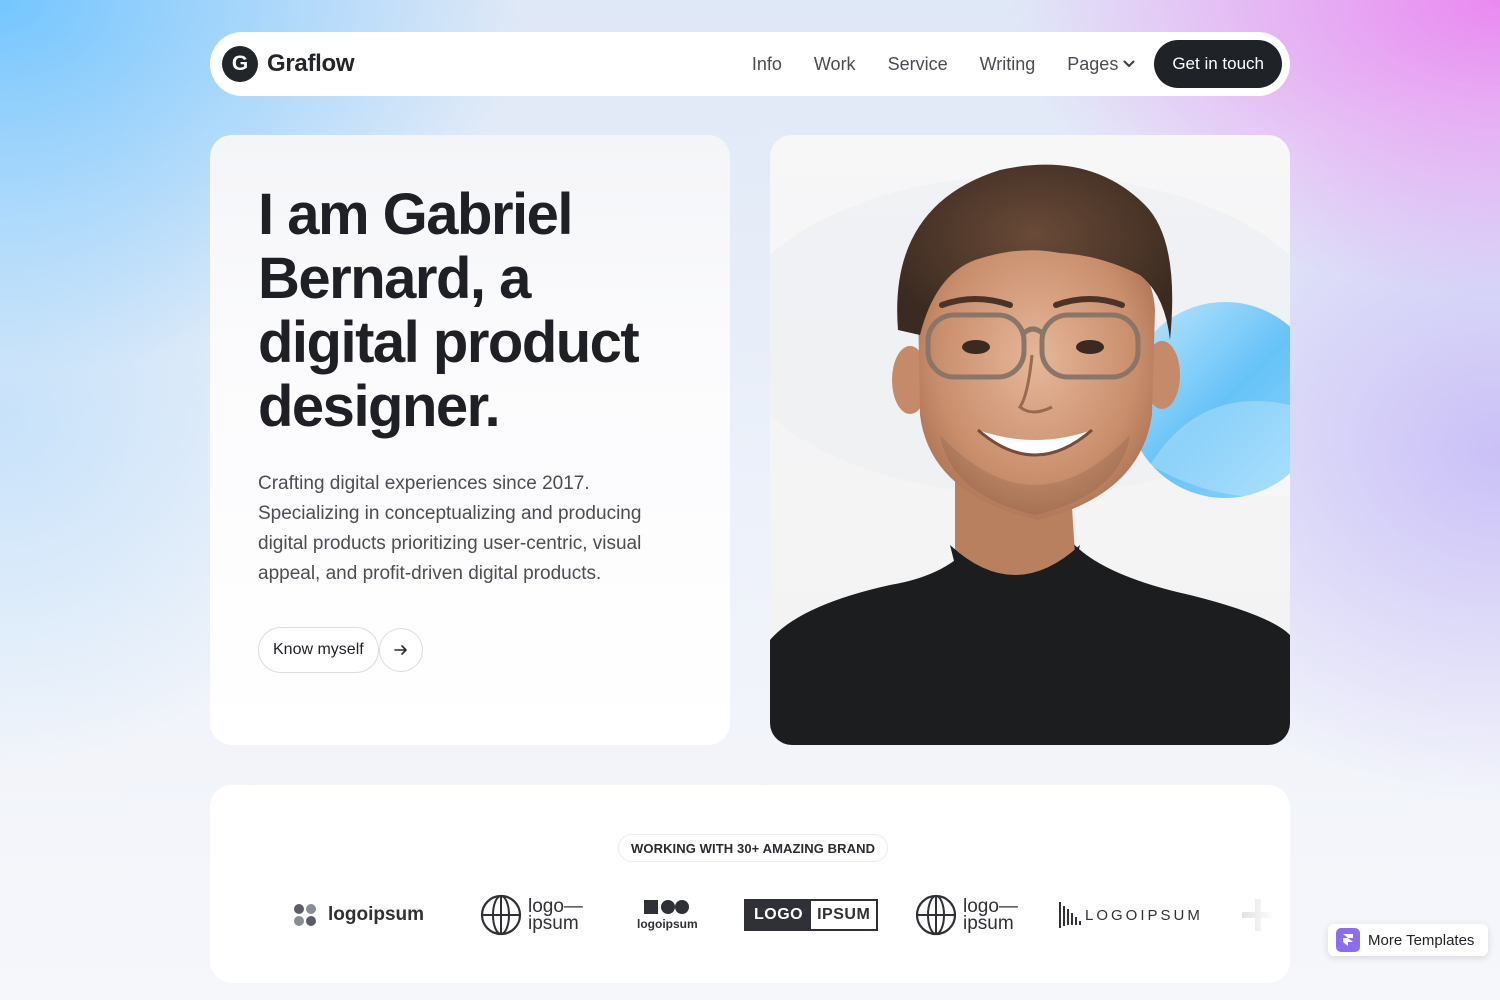 This screenshot has width=1500, height=1000. What do you see at coordinates (1129, 63) in the screenshot?
I see `chevron-down-icon` at bounding box center [1129, 63].